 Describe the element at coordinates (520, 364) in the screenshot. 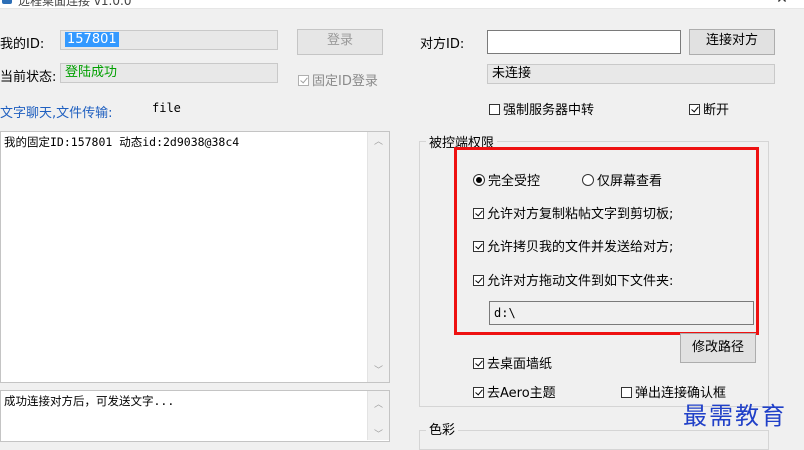

I see `remove-wallpaper-label: 去桌面墙纸` at that location.